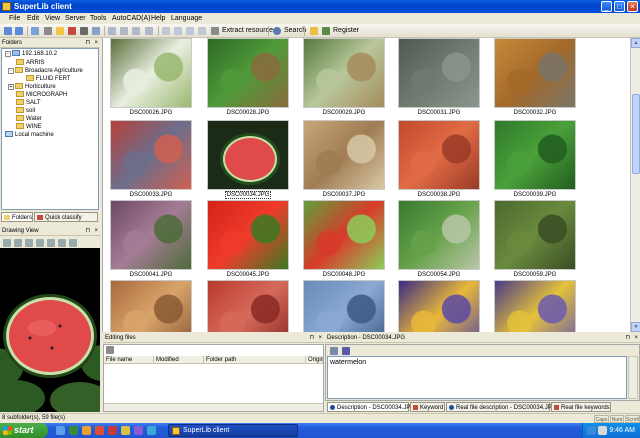 The image size is (640, 438). What do you see at coordinates (32, 87) in the screenshot?
I see `tree-item-horticulture: + Horticulture` at bounding box center [32, 87].